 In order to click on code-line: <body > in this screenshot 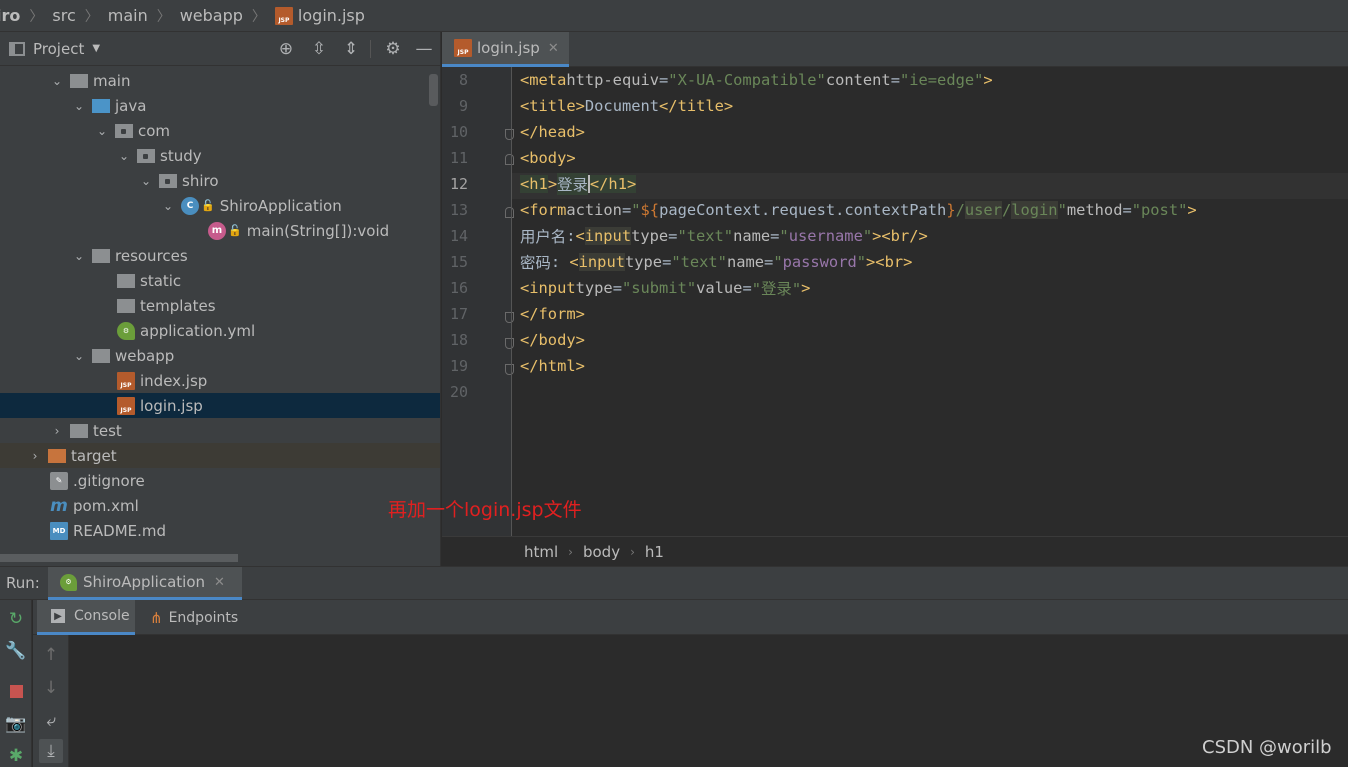, I will do `click(548, 158)`.